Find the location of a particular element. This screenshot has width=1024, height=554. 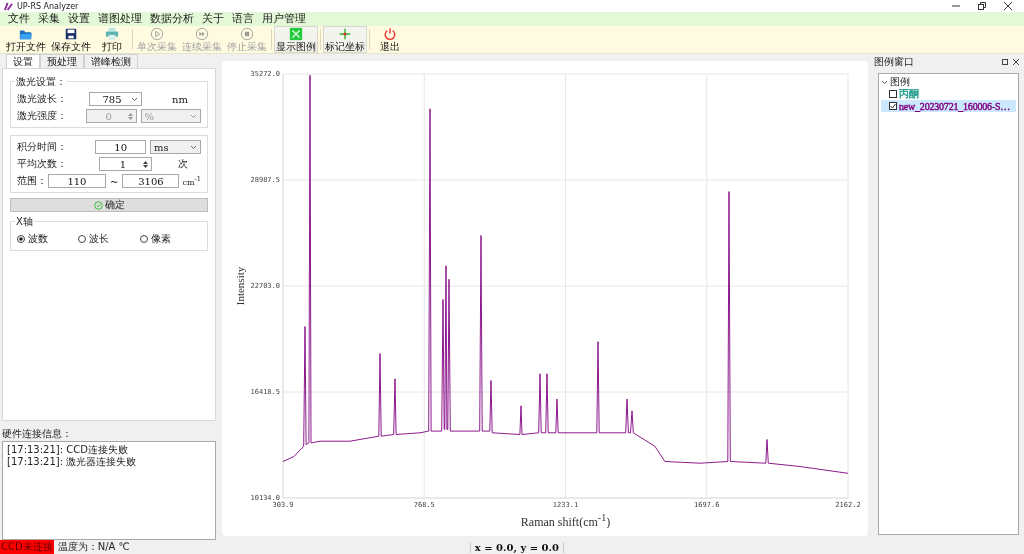

confirm-button: 确定 is located at coordinates (109, 205).